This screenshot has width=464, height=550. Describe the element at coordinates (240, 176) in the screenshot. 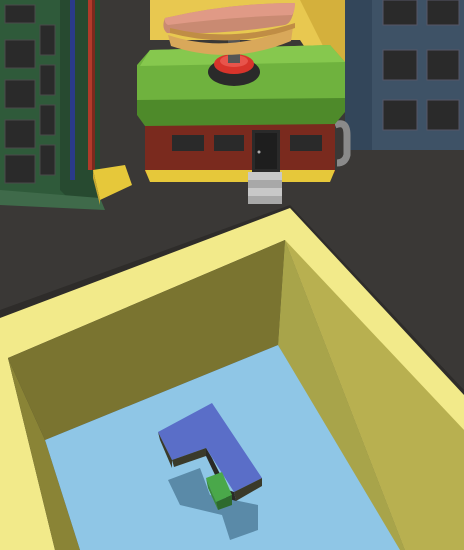

I see `shop-base` at that location.